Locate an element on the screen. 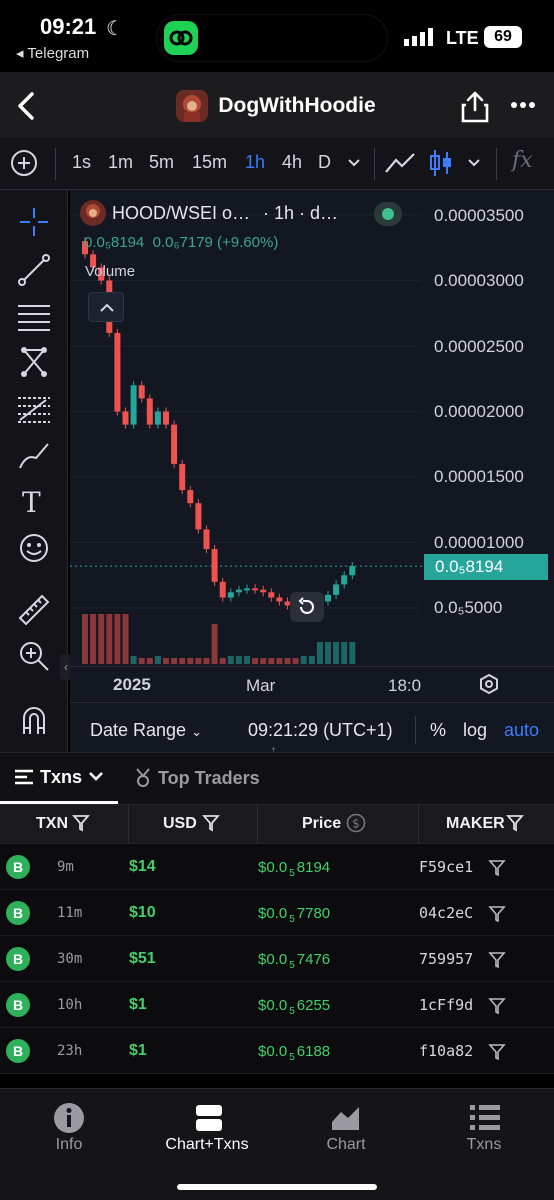 The image size is (554, 1200). ruler-icon is located at coordinates (34, 612).